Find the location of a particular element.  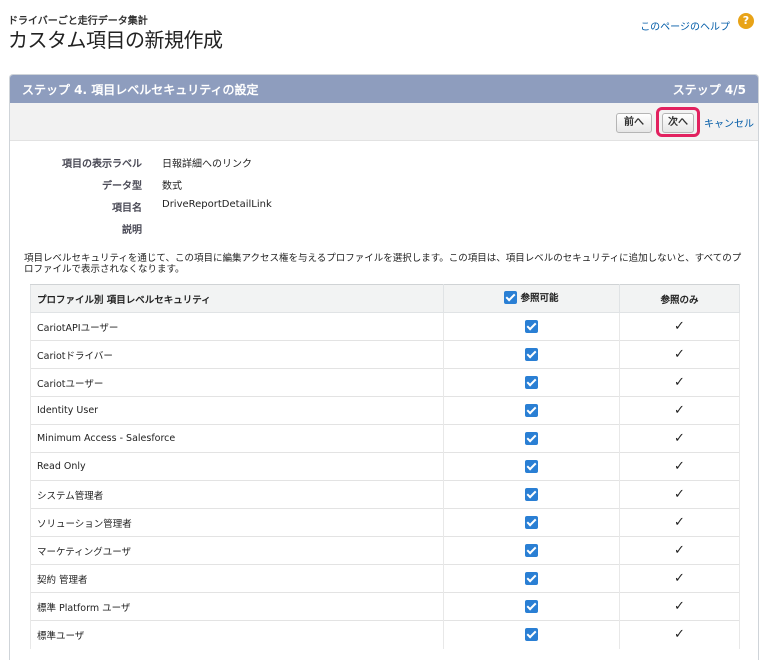

detail-row-description: 説明 is located at coordinates (384, 232).